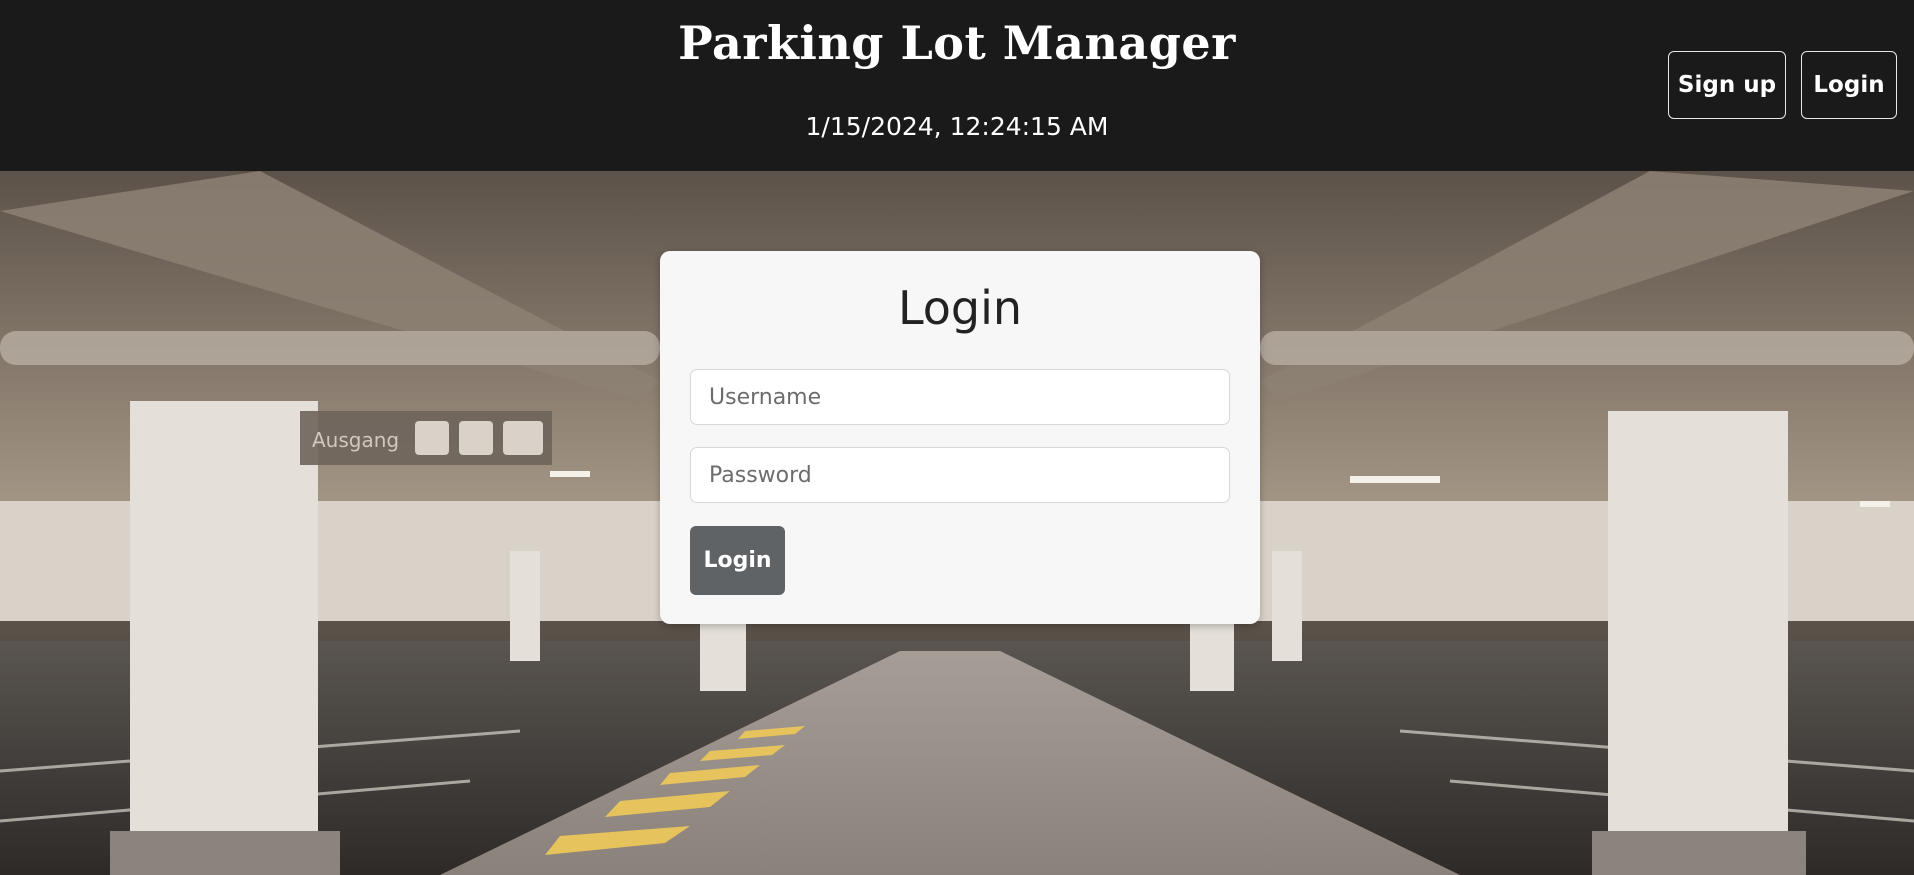 This screenshot has width=1914, height=875. Describe the element at coordinates (355, 440) in the screenshot. I see `exit-sign-text: Ausgang` at that location.